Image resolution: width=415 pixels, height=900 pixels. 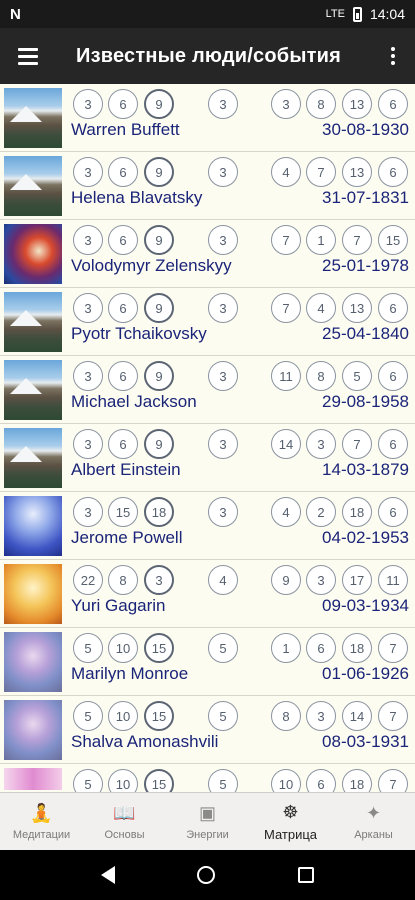 I want to click on person-name: Helena Blavatsky, so click(x=137, y=197).